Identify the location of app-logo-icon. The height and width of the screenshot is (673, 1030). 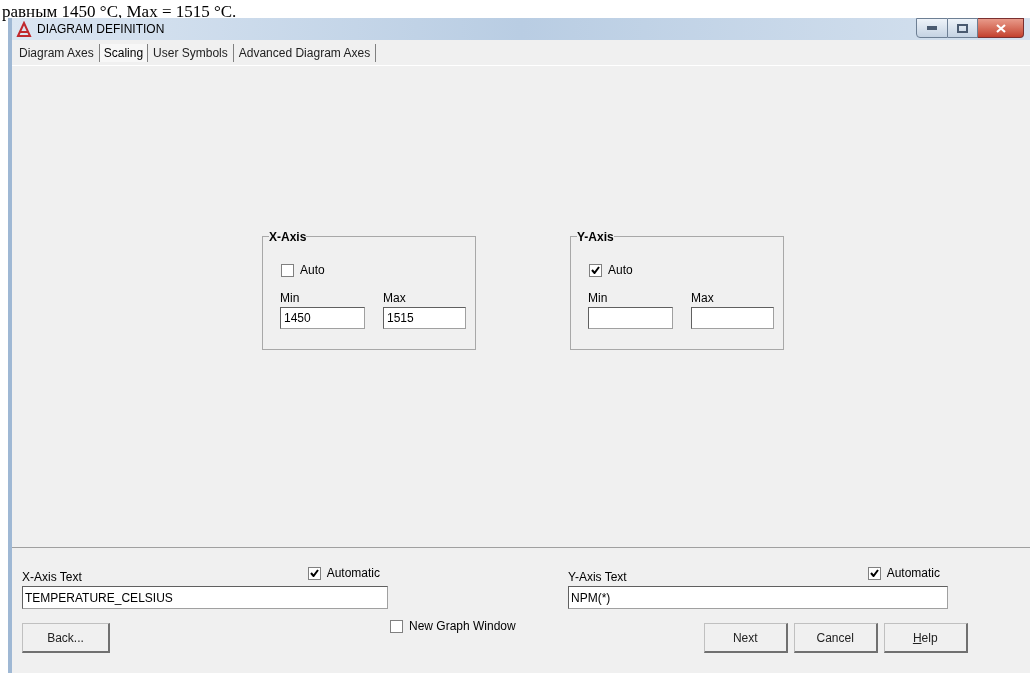
(24, 29).